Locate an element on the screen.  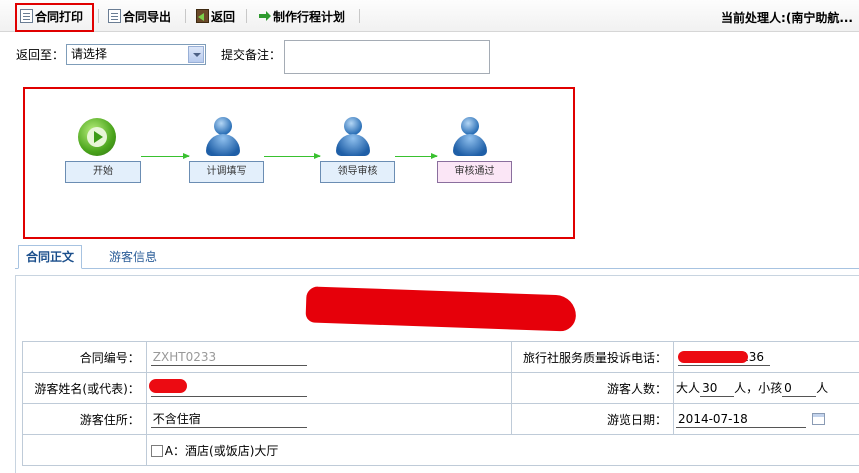
return-to-label: 返回至： is located at coordinates (40, 55).